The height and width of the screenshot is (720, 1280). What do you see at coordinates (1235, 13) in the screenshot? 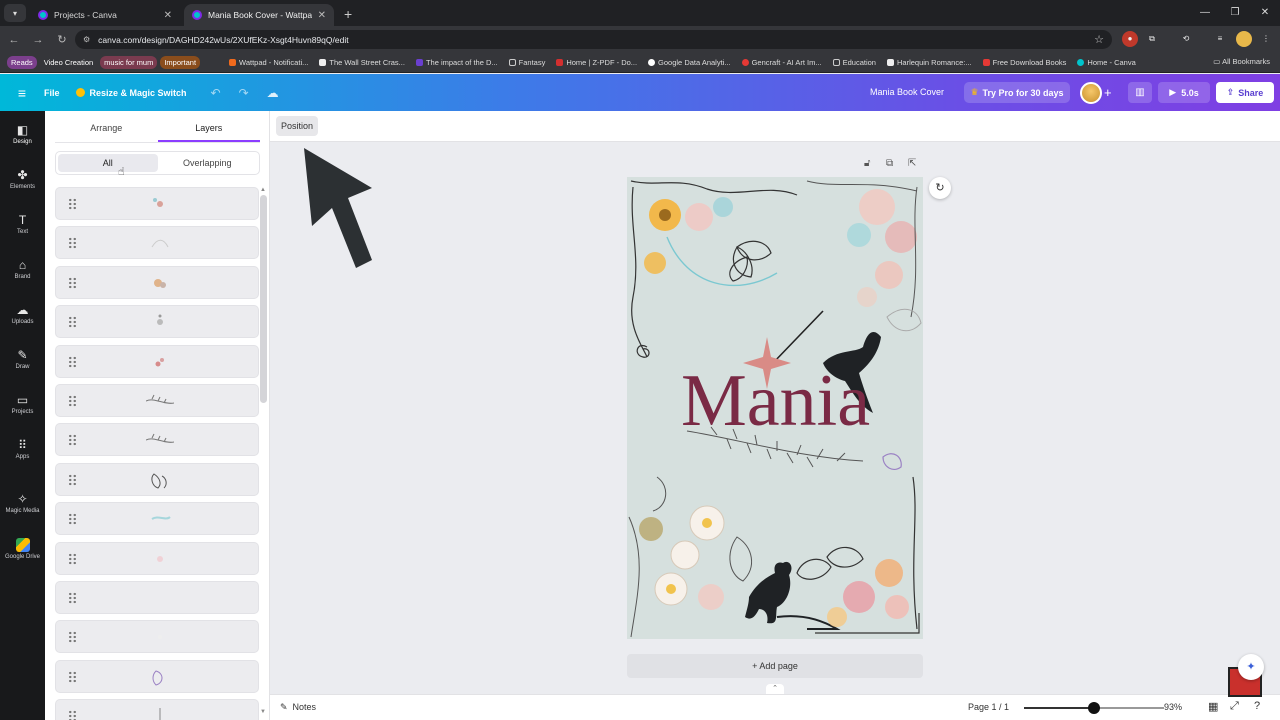
I see `maximize-icon: ❐` at bounding box center [1235, 13].